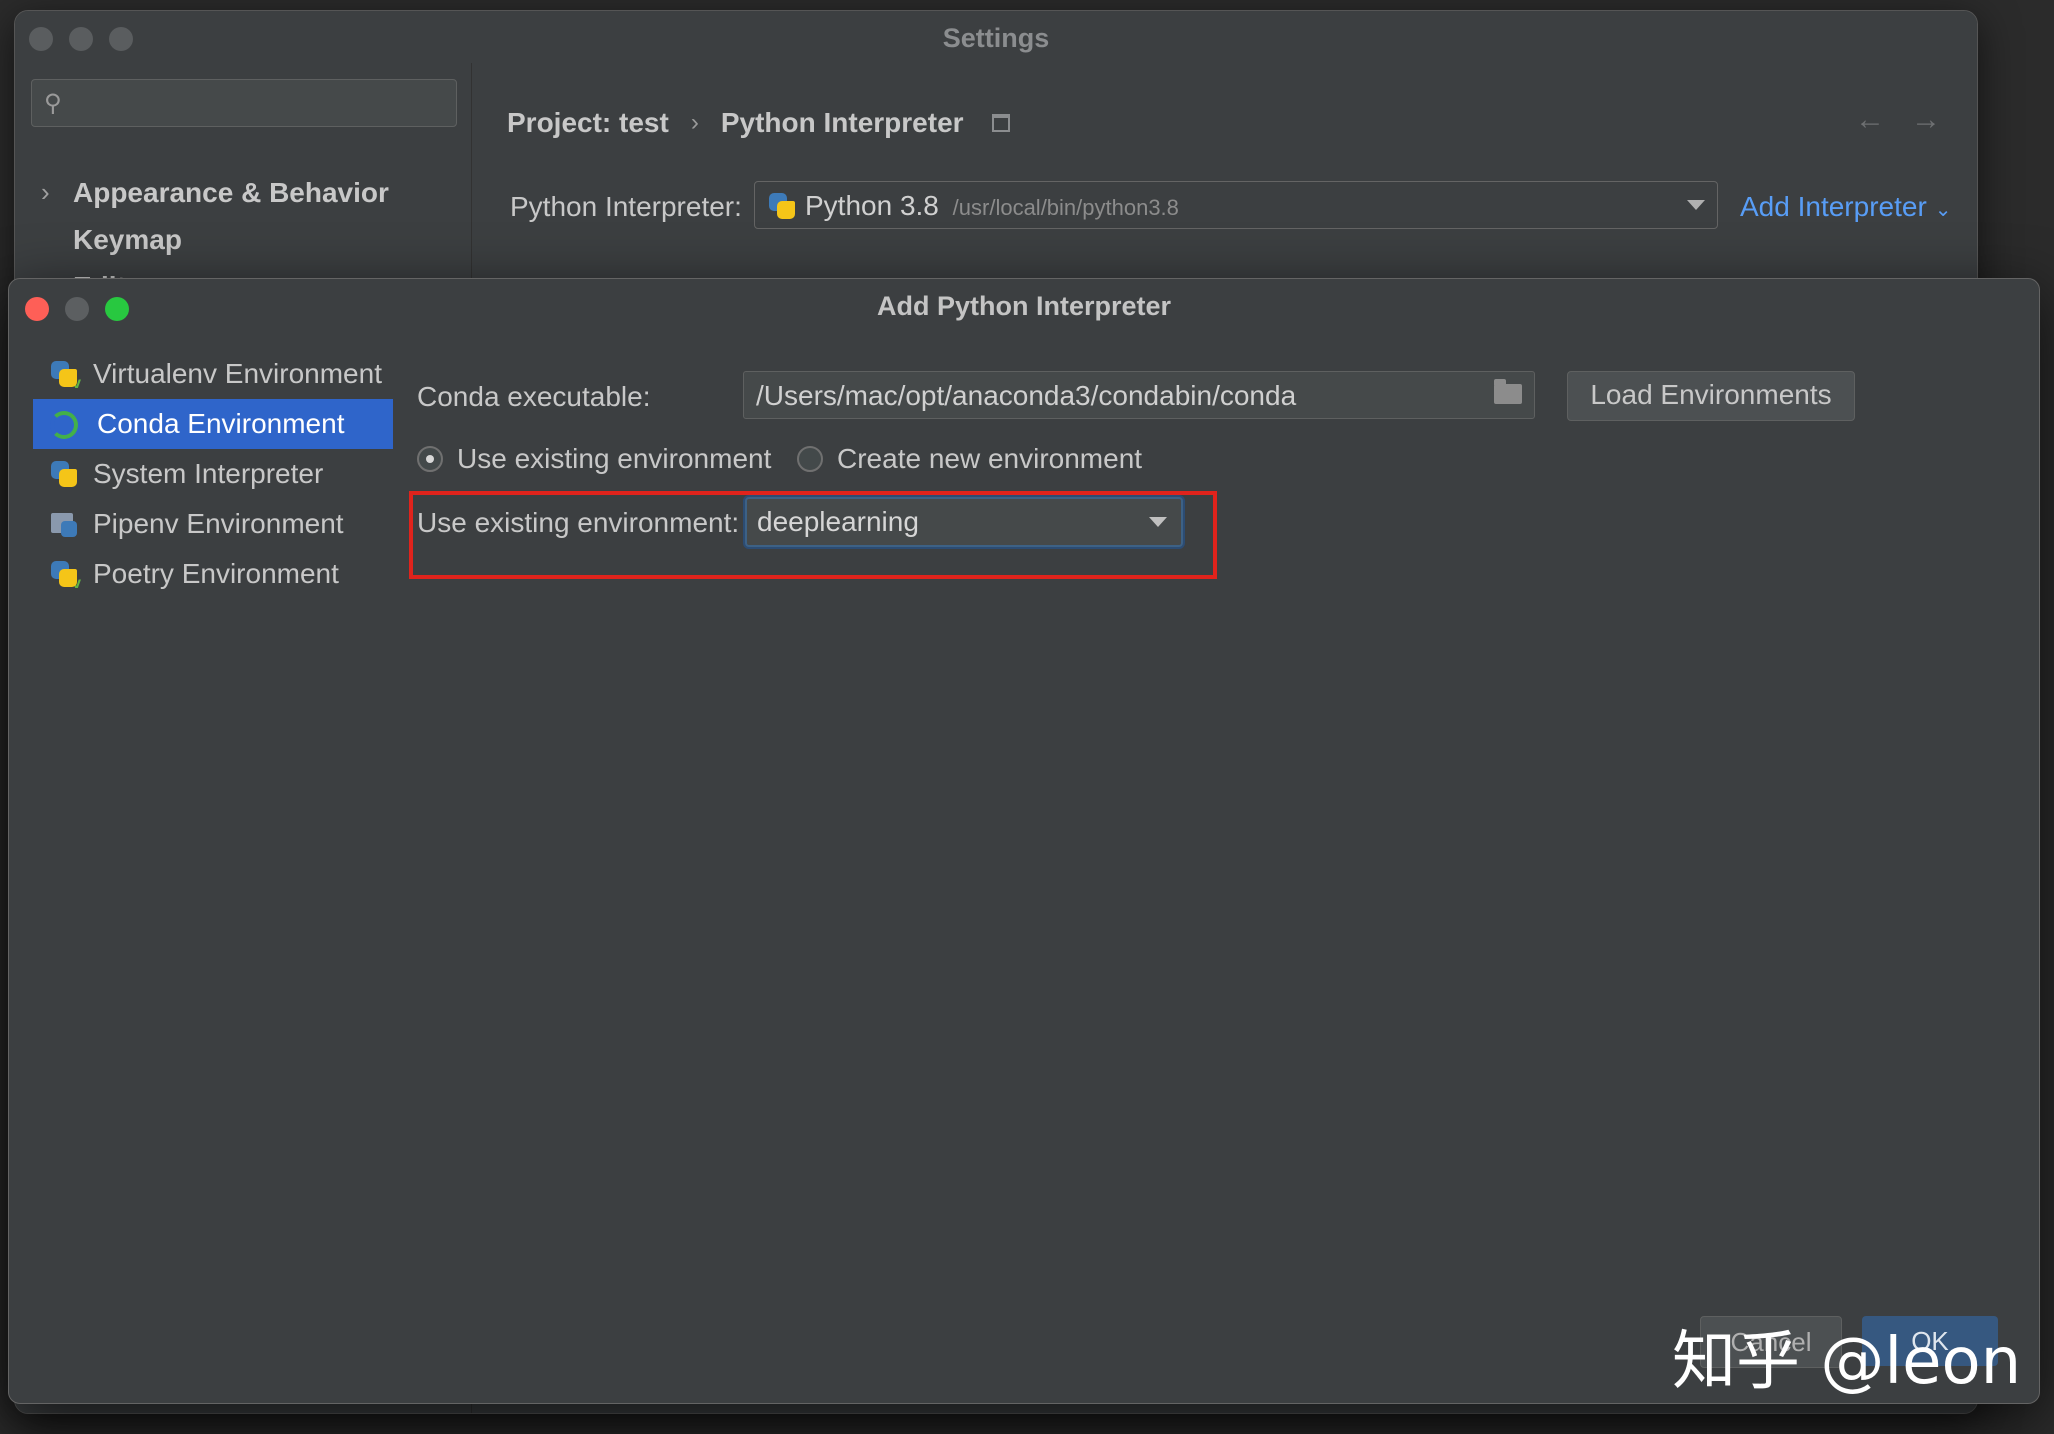 The width and height of the screenshot is (2054, 1434). I want to click on interpreter-path: /usr/local/bin/python3.8, so click(1065, 207).